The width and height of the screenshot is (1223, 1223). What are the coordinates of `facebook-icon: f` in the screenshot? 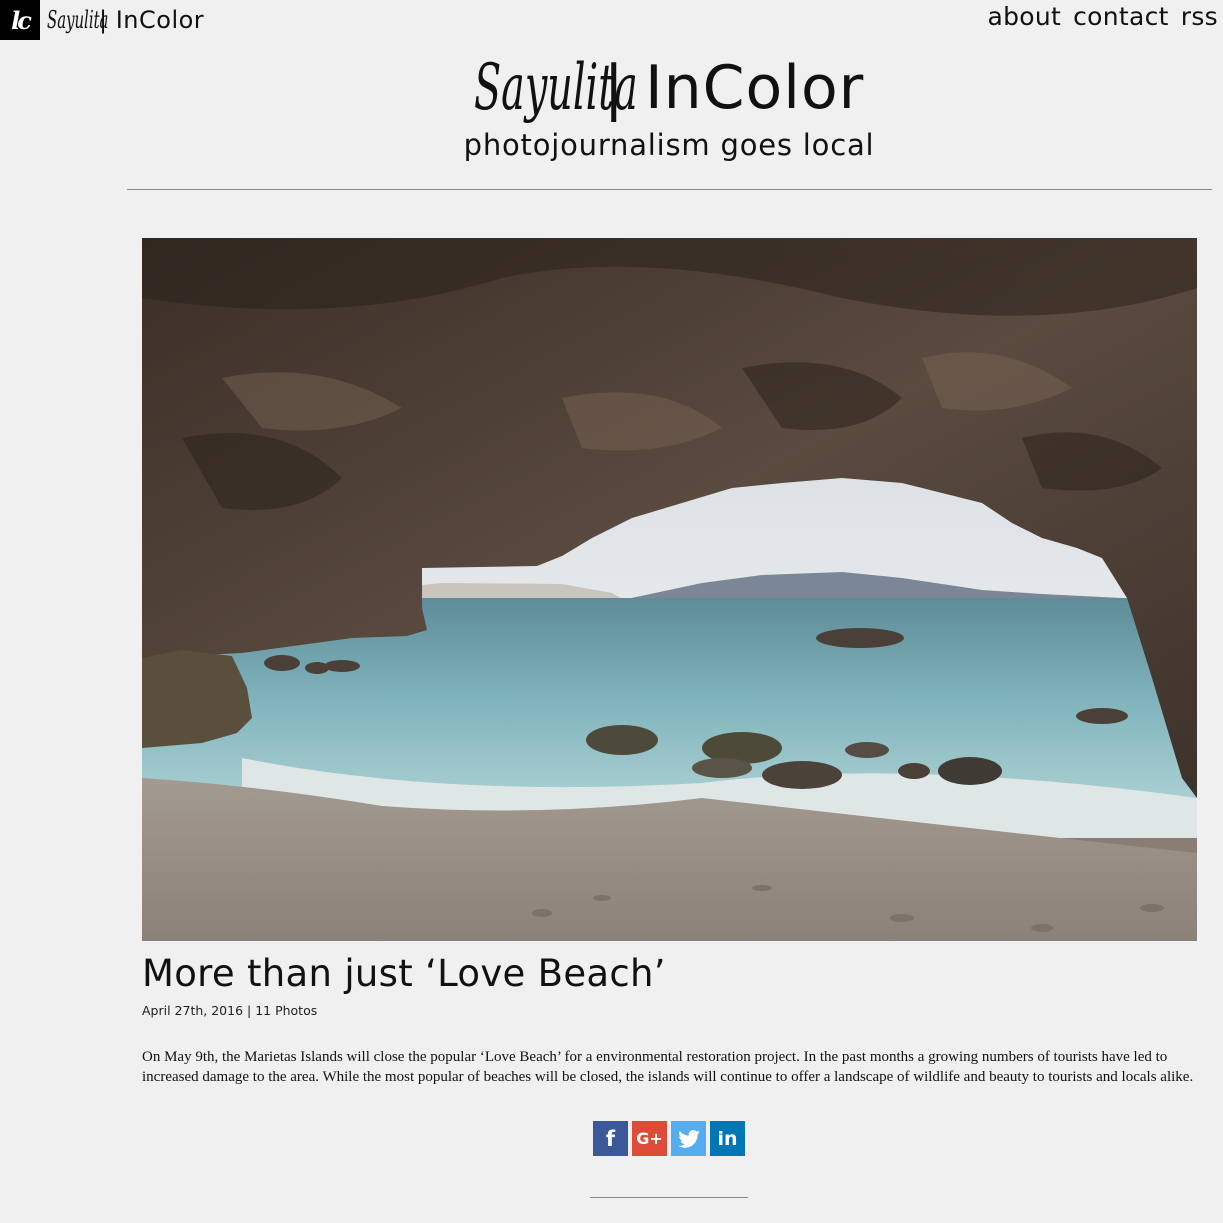 It's located at (610, 1138).